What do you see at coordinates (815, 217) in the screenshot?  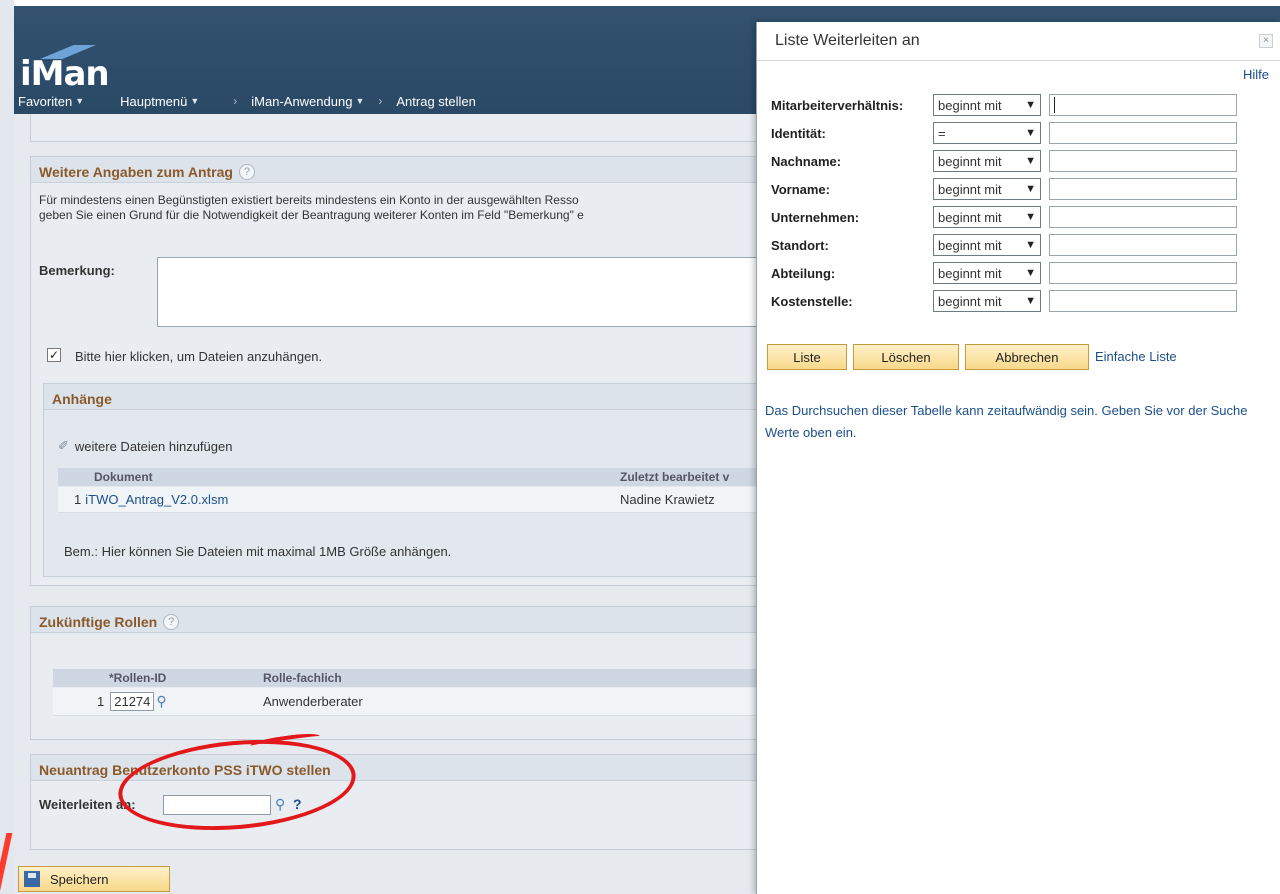 I see `field-label: Unternehmen:` at bounding box center [815, 217].